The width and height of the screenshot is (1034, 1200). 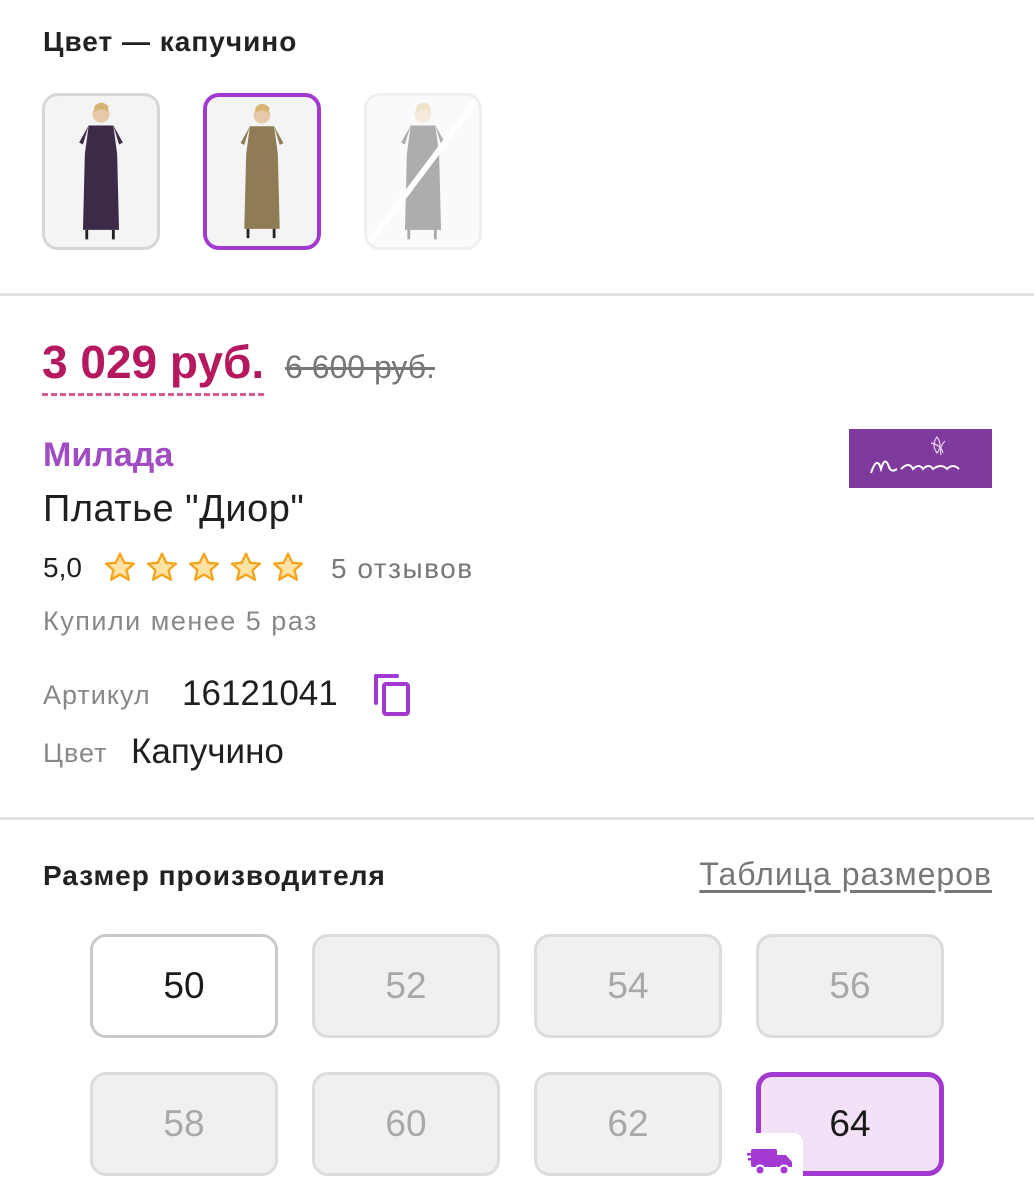 What do you see at coordinates (153, 366) in the screenshot?
I see `current-price: 3 029 руб.` at bounding box center [153, 366].